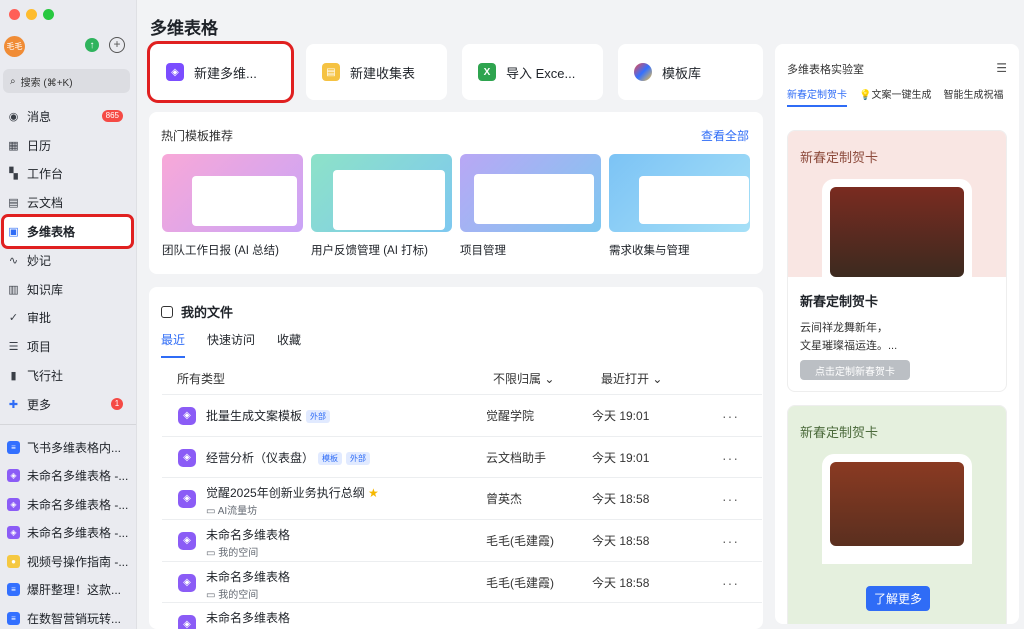 The width and height of the screenshot is (1024, 629). I want to click on sidebar-item-minutes: ∿ 妙记, so click(68, 260).